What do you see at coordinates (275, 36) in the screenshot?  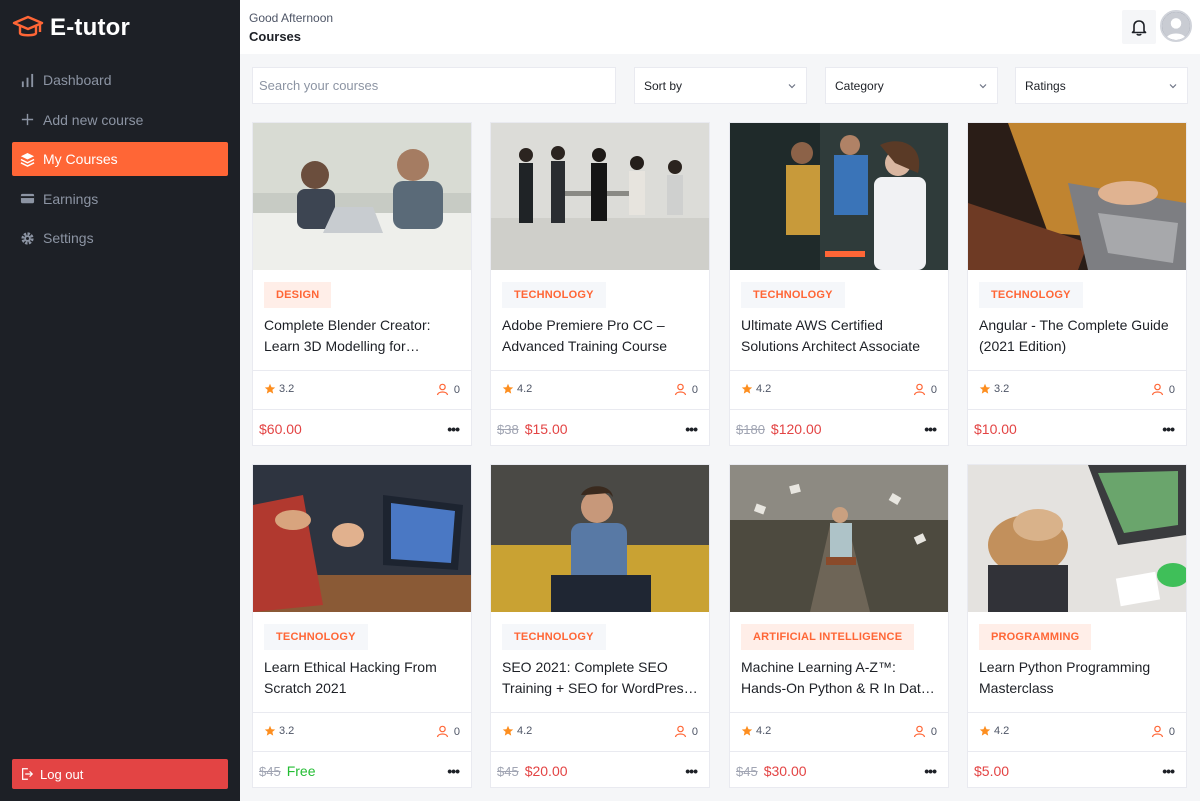 I see `page-title: Courses` at bounding box center [275, 36].